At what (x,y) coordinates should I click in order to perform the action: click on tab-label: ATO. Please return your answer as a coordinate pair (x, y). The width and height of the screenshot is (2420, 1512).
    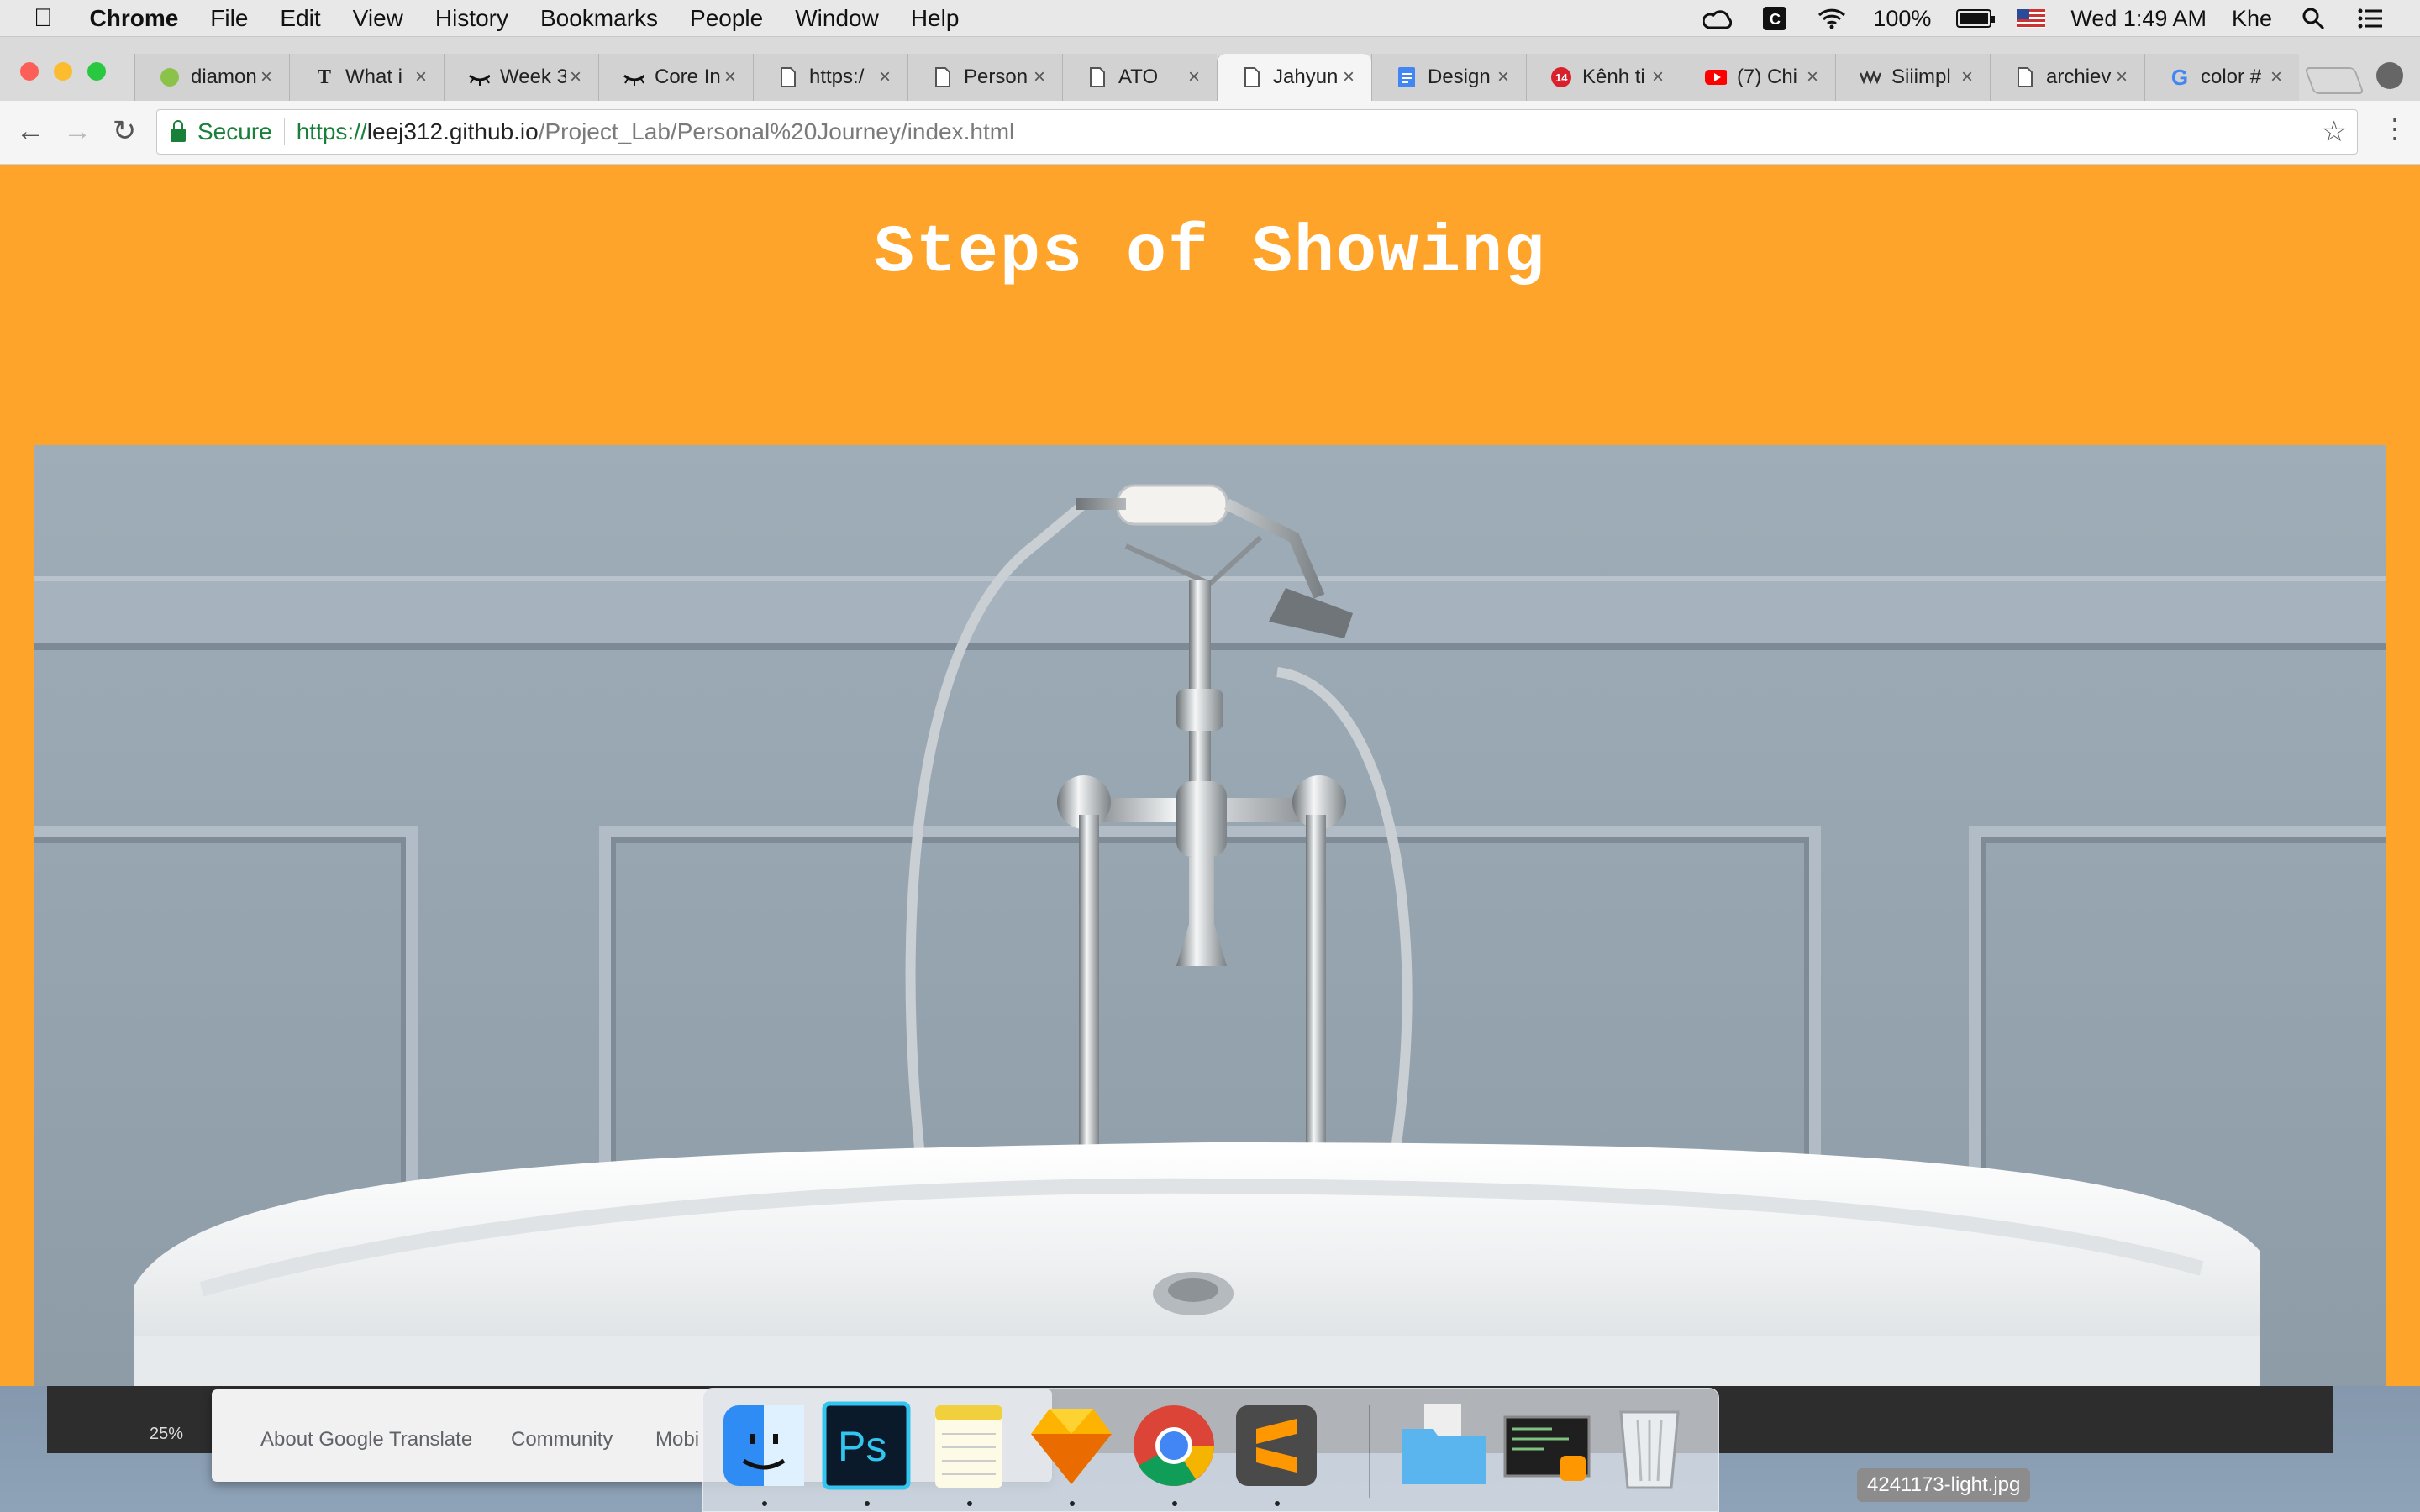
    Looking at the image, I should click on (1138, 77).